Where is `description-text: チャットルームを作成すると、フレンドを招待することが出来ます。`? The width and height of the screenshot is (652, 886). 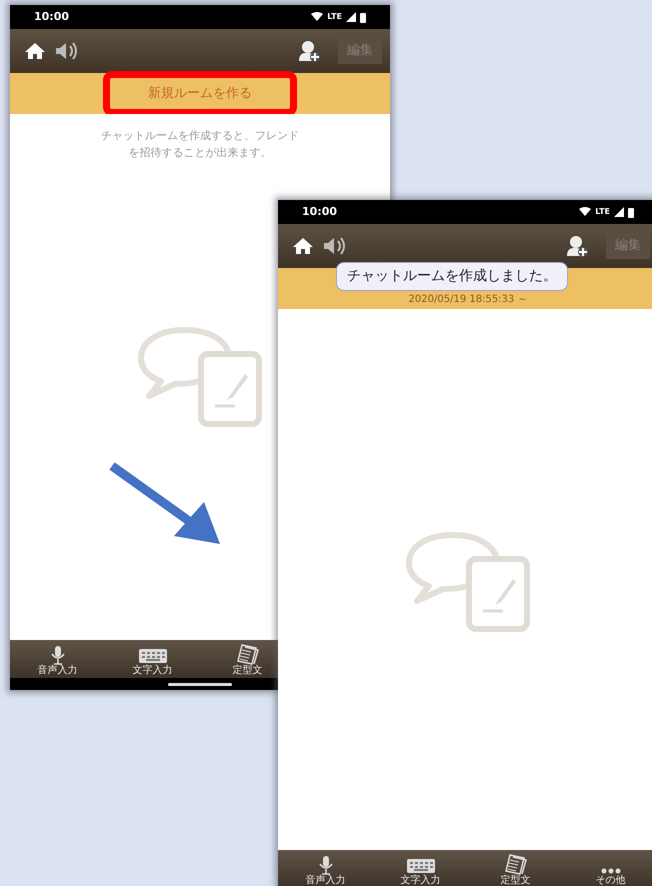 description-text: チャットルームを作成すると、フレンドを招待することが出来ます。 is located at coordinates (200, 144).